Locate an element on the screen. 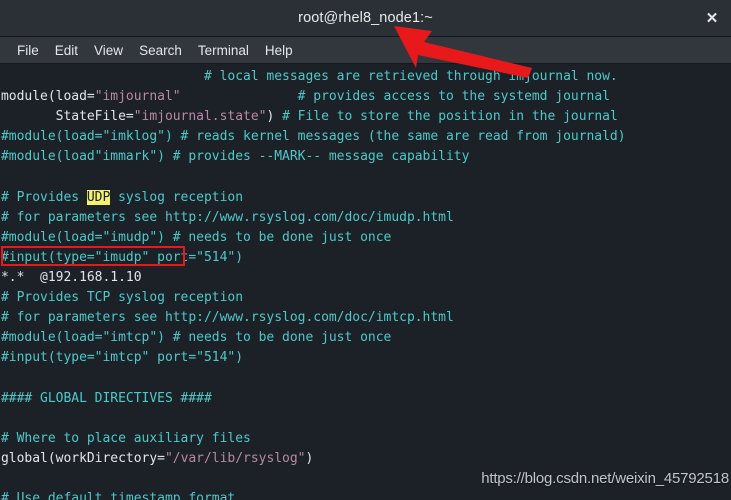  terminal-text: # Provides TCP syslog reception is located at coordinates (122, 298).